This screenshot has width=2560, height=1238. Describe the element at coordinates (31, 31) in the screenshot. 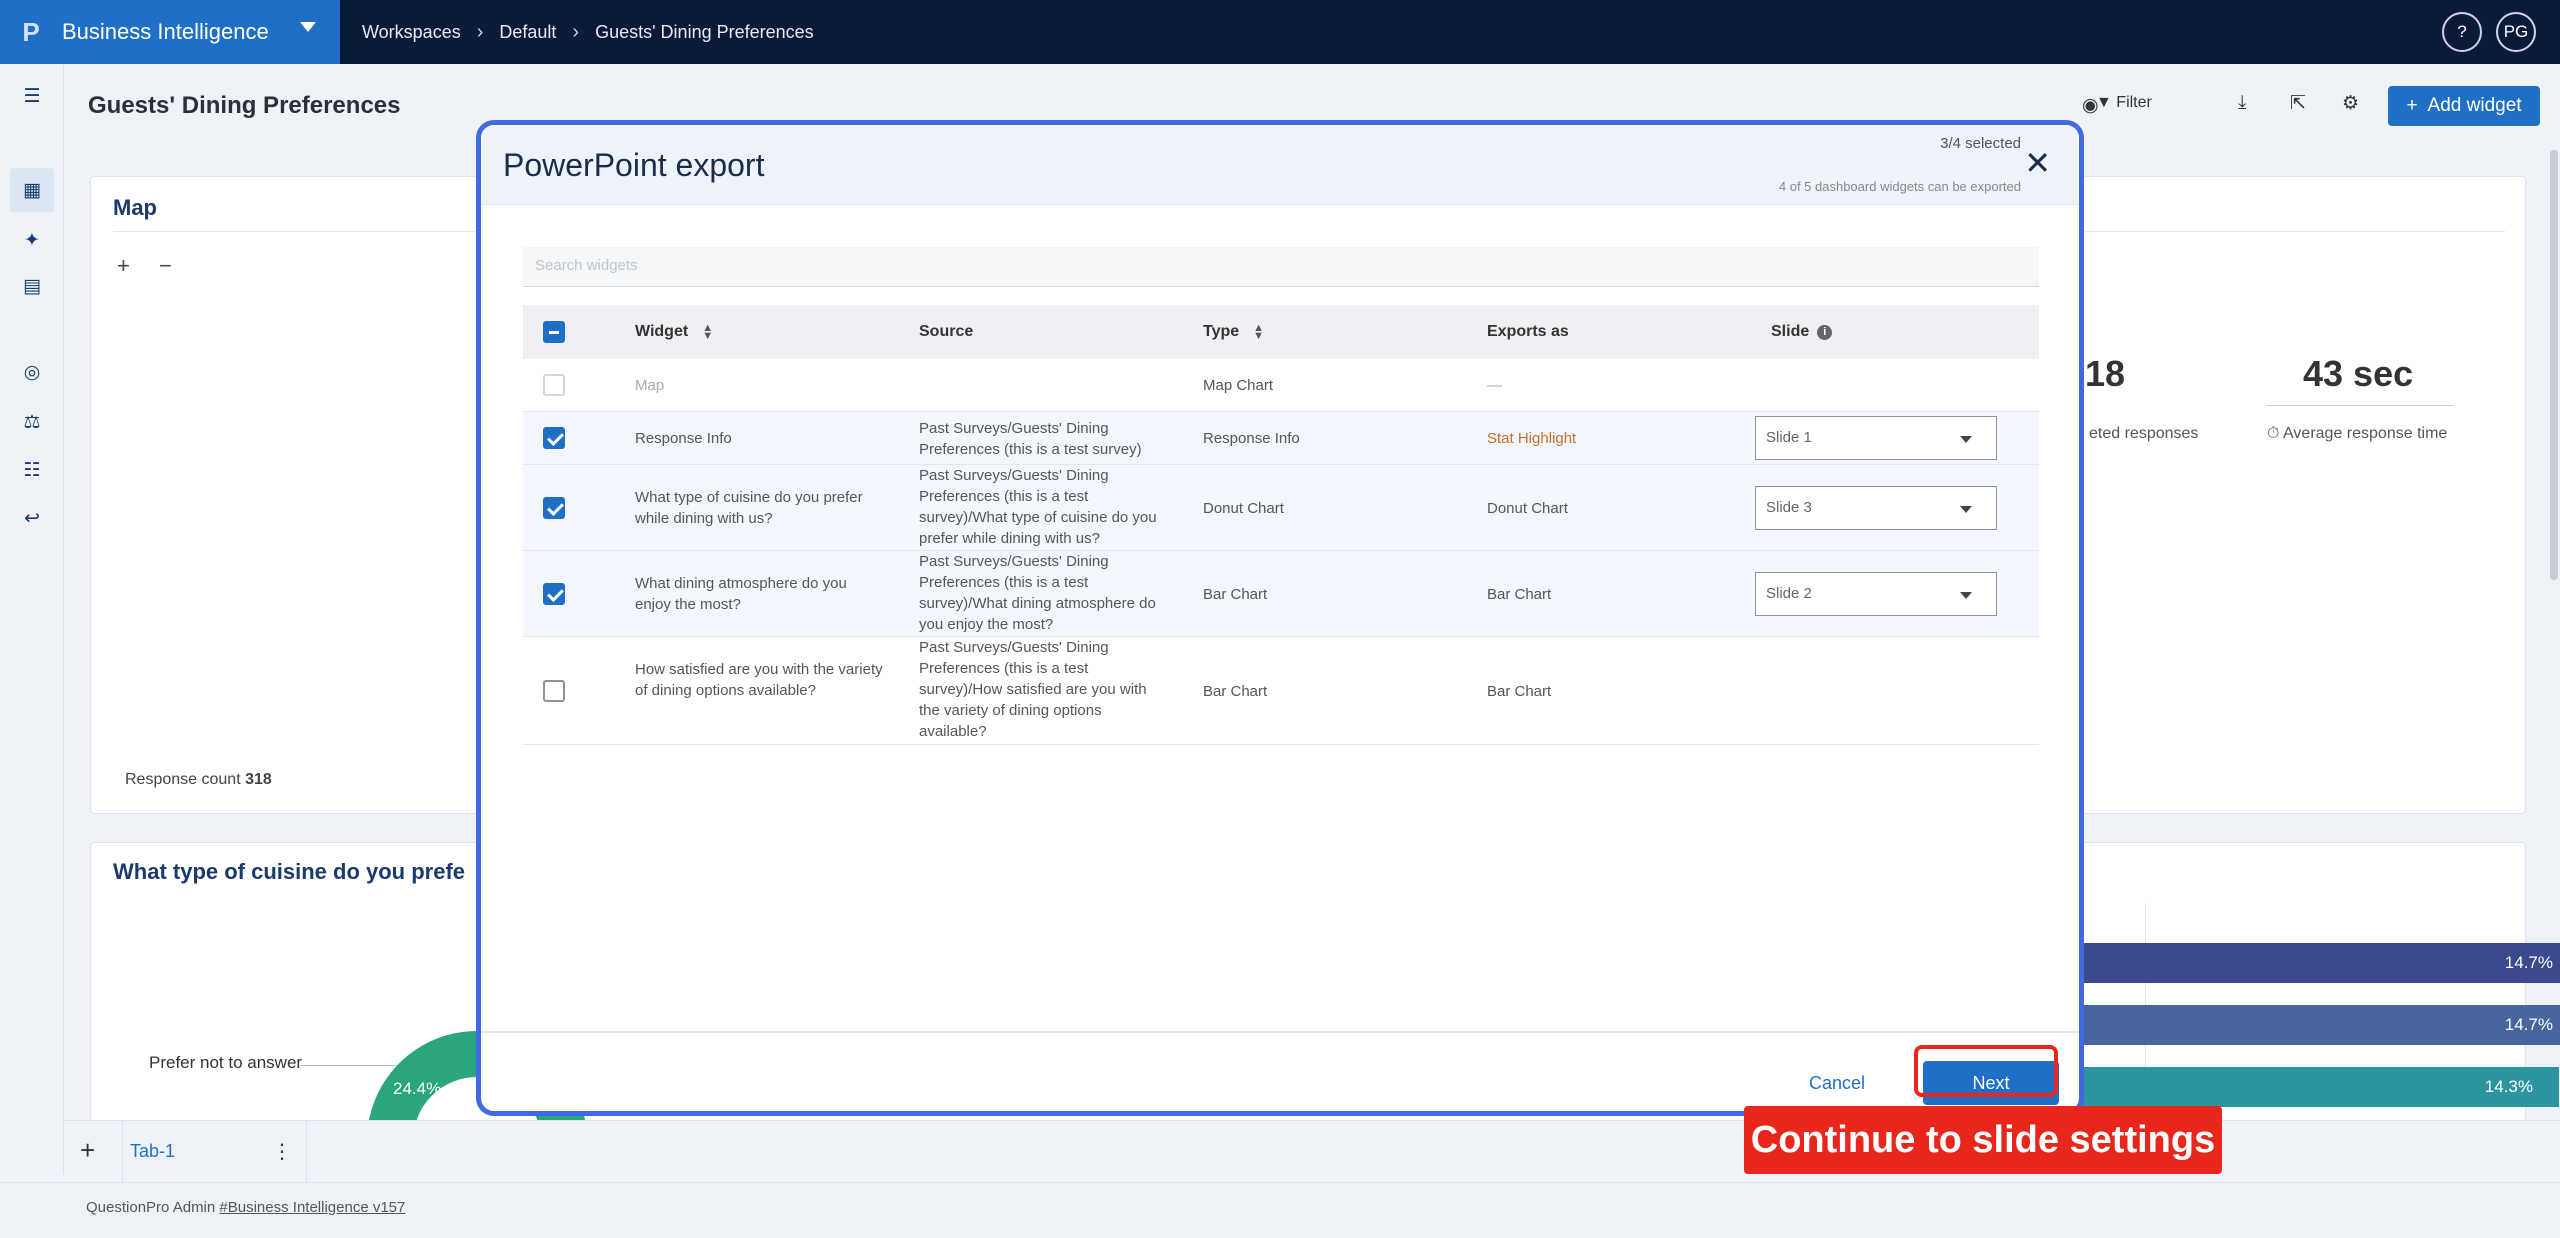

I see `app-logo: P` at that location.